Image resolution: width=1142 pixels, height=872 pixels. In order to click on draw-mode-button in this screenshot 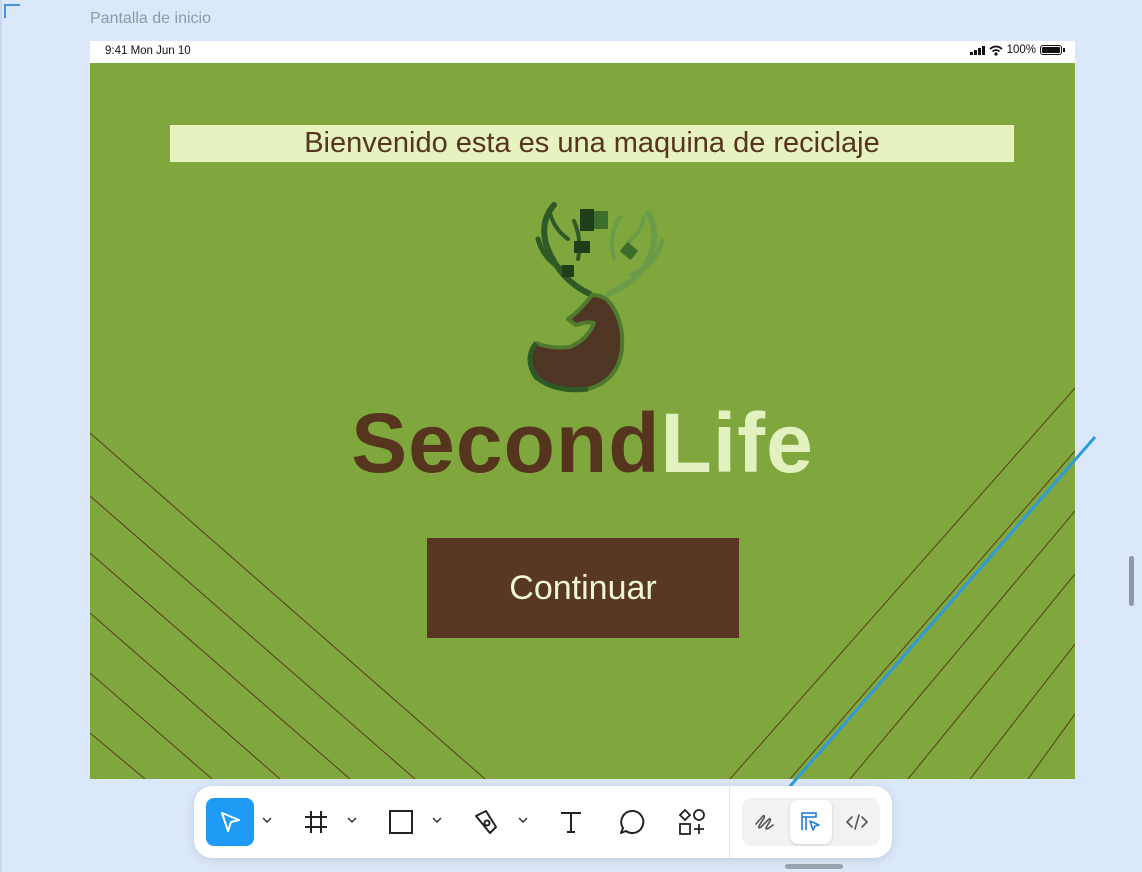, I will do `click(765, 822)`.